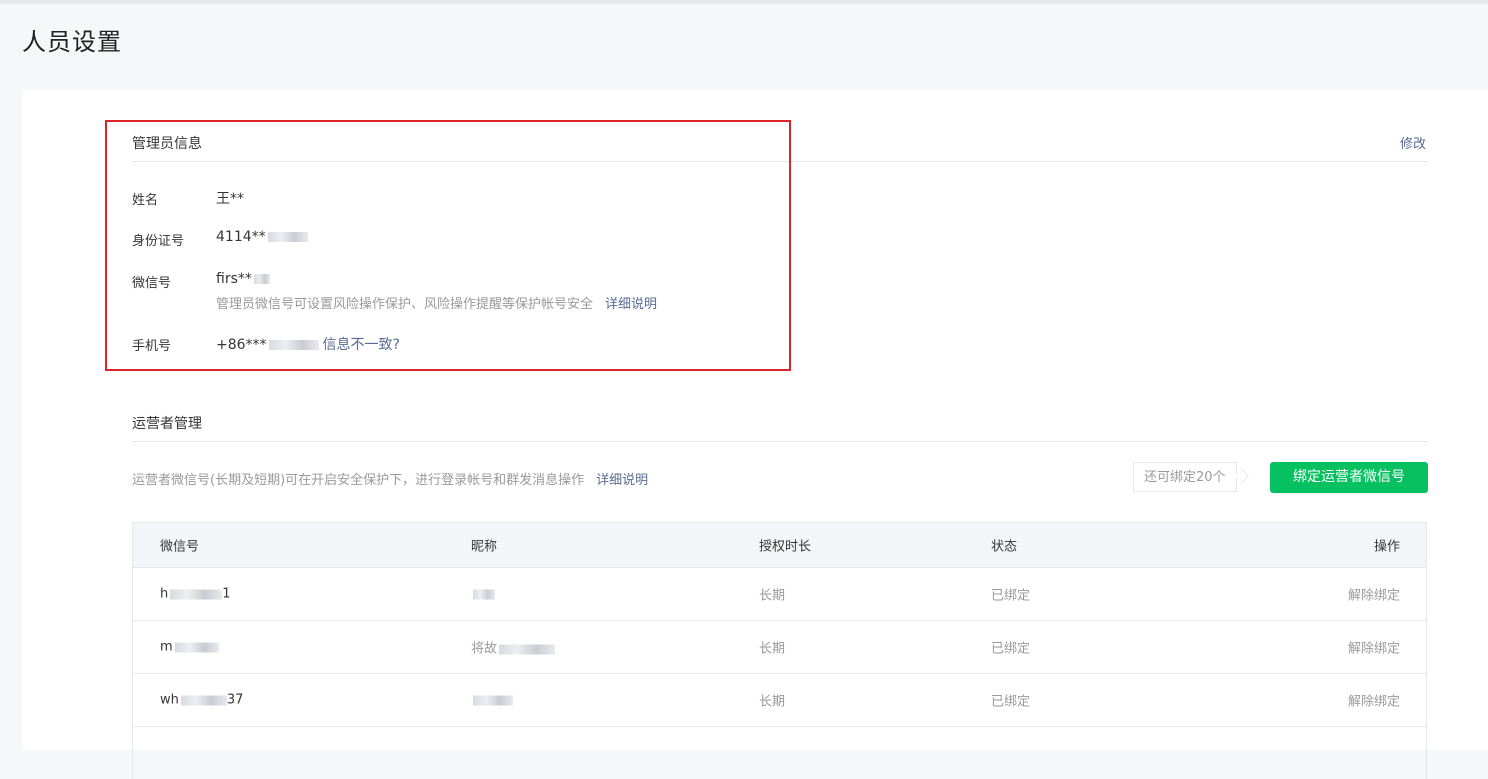 Image resolution: width=1488 pixels, height=779 pixels. I want to click on table-row: wh 37 长期 已绑定 解除绑定, so click(779, 700).